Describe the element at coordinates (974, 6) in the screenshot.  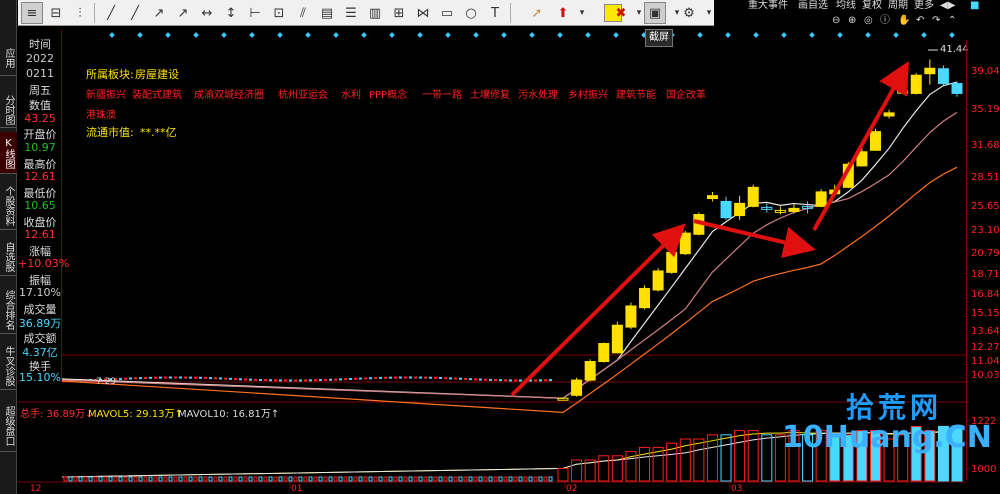
I see `window-icon: ■` at that location.